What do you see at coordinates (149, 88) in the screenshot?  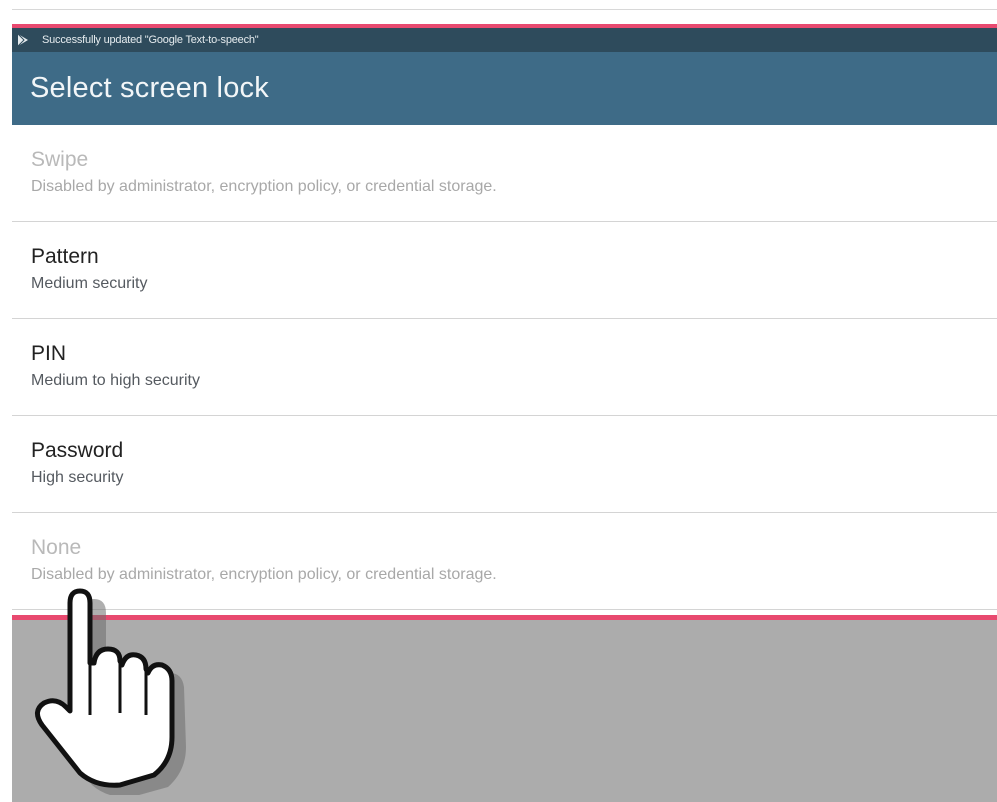 I see `page-title: Select screen lock` at bounding box center [149, 88].